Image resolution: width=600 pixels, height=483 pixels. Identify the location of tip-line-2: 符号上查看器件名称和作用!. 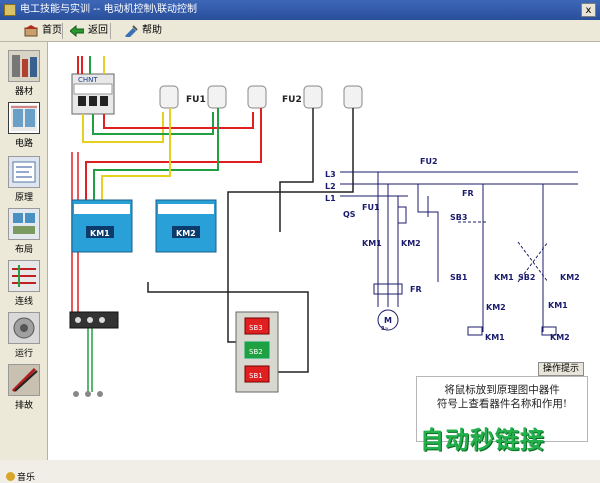
(502, 404).